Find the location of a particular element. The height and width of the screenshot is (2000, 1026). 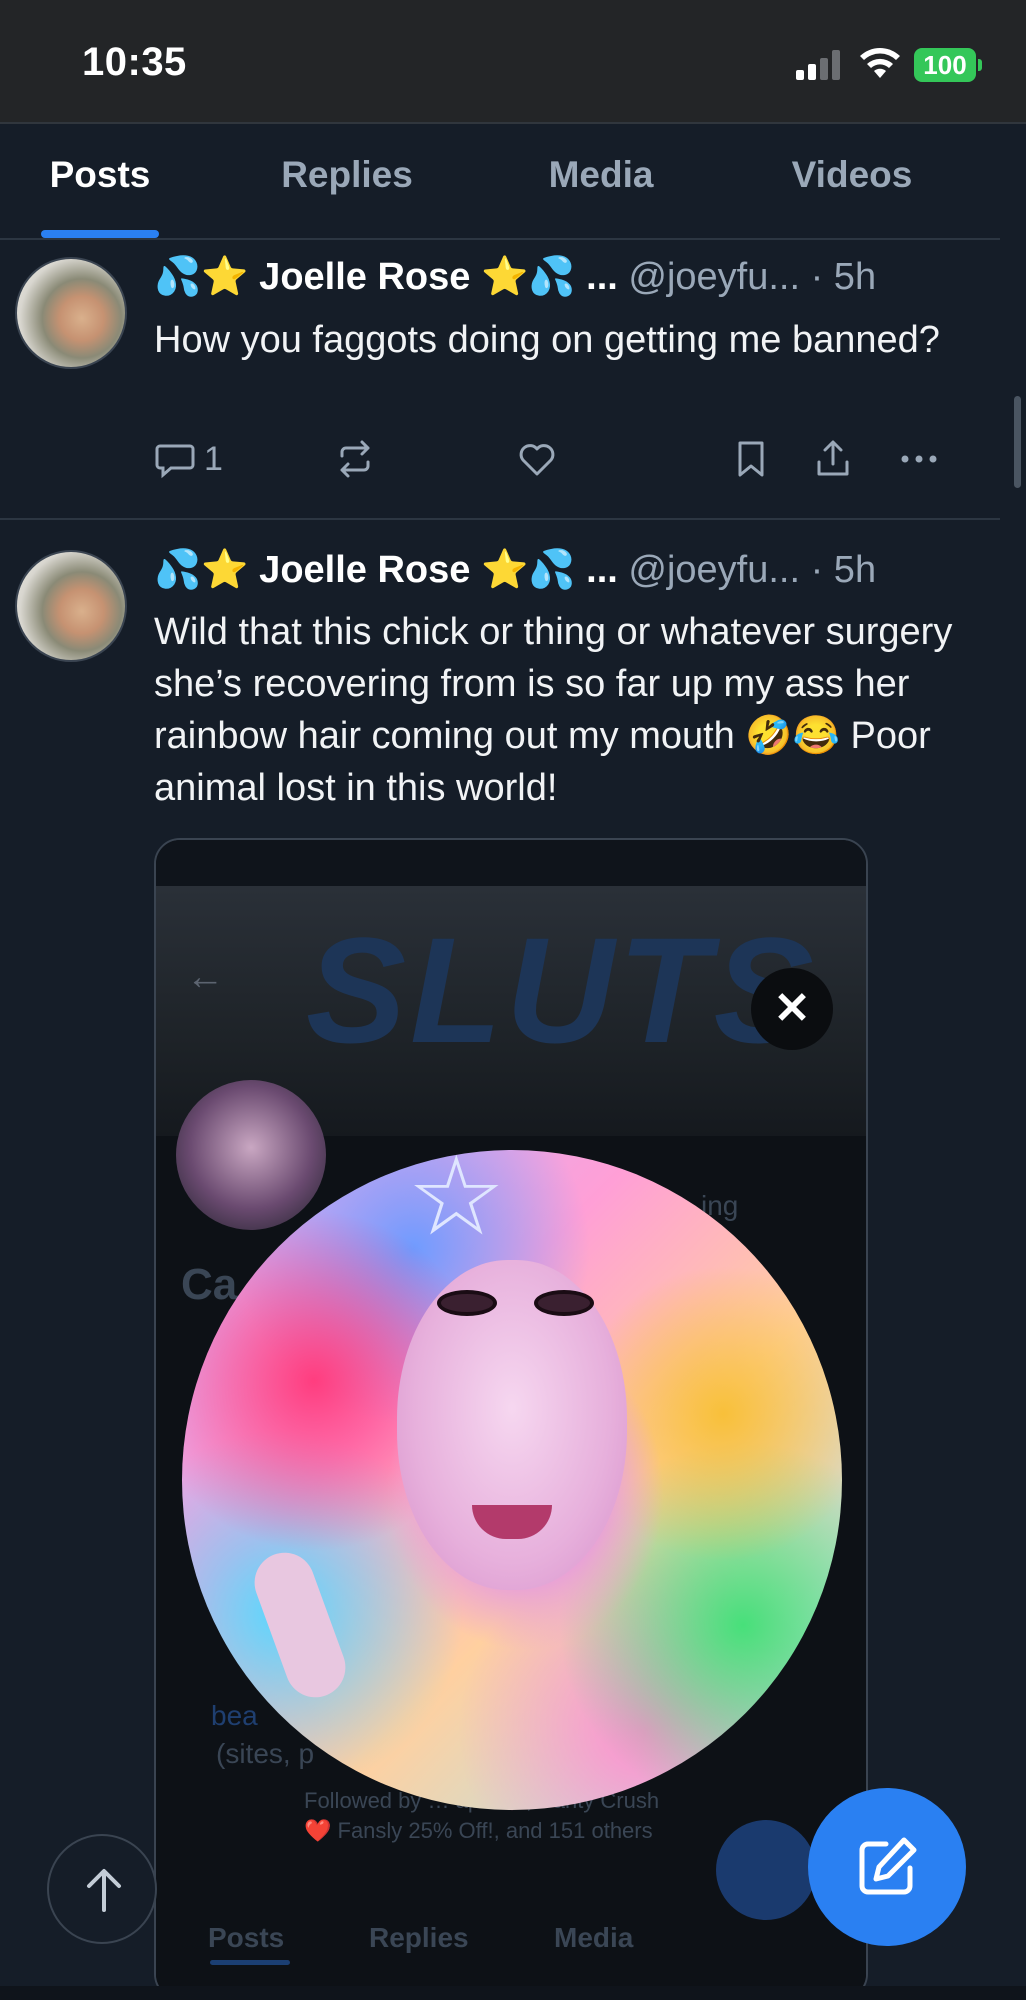

arrow-up-icon is located at coordinates (104, 1890).